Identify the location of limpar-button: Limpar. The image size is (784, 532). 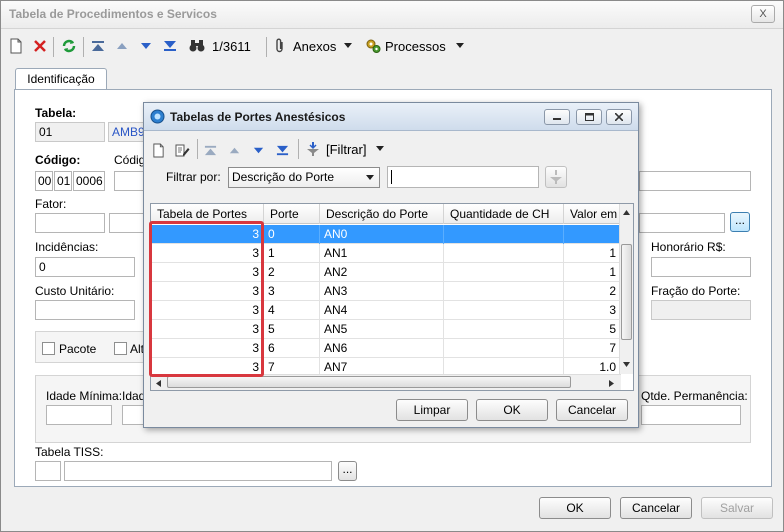
(432, 410).